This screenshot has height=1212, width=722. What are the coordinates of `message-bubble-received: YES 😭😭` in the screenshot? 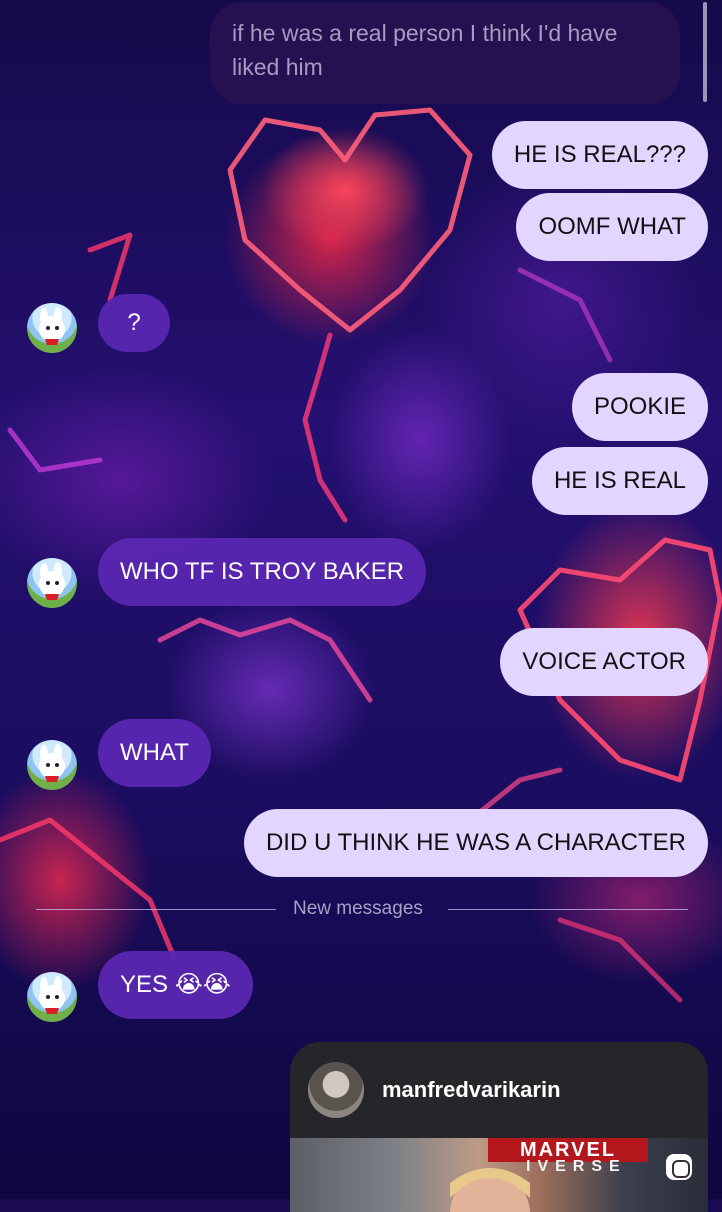 It's located at (175, 985).